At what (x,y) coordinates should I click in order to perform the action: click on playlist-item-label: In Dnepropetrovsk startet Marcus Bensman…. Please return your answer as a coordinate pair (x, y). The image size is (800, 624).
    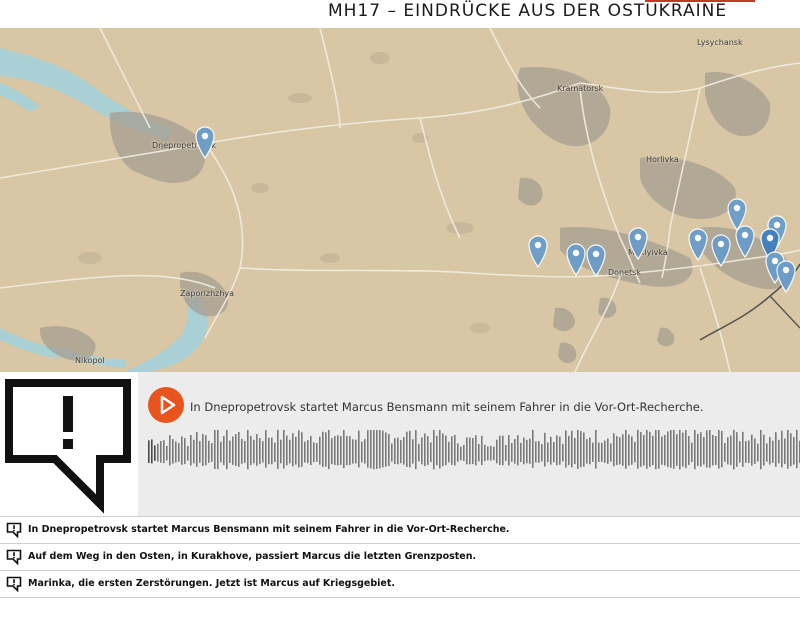
    Looking at the image, I should click on (269, 529).